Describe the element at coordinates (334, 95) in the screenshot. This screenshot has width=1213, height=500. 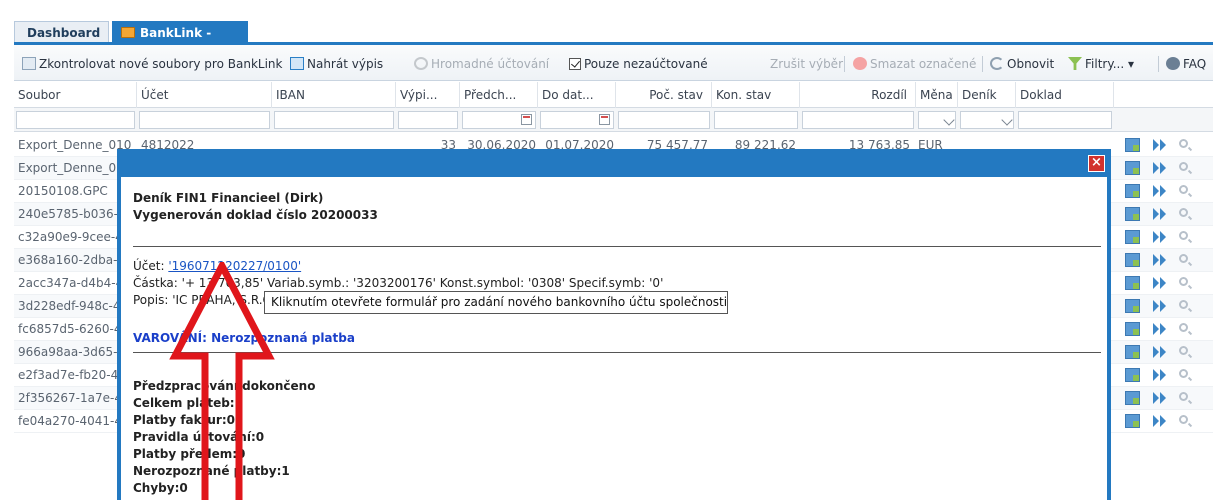
I see `column-header-iban: IBAN` at that location.